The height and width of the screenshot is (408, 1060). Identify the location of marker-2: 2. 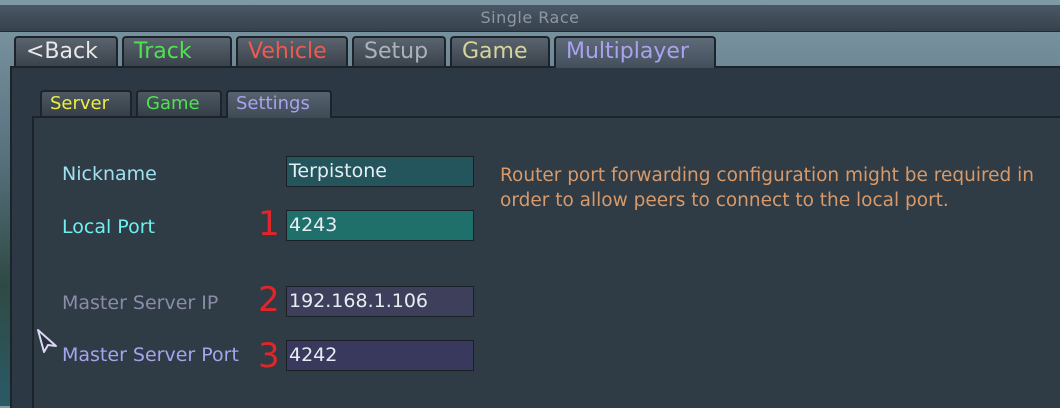
(269, 300).